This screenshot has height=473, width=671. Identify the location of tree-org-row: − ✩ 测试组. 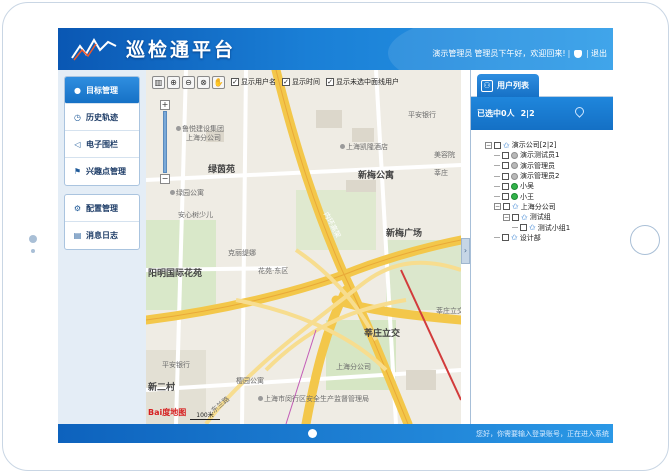
(549, 217).